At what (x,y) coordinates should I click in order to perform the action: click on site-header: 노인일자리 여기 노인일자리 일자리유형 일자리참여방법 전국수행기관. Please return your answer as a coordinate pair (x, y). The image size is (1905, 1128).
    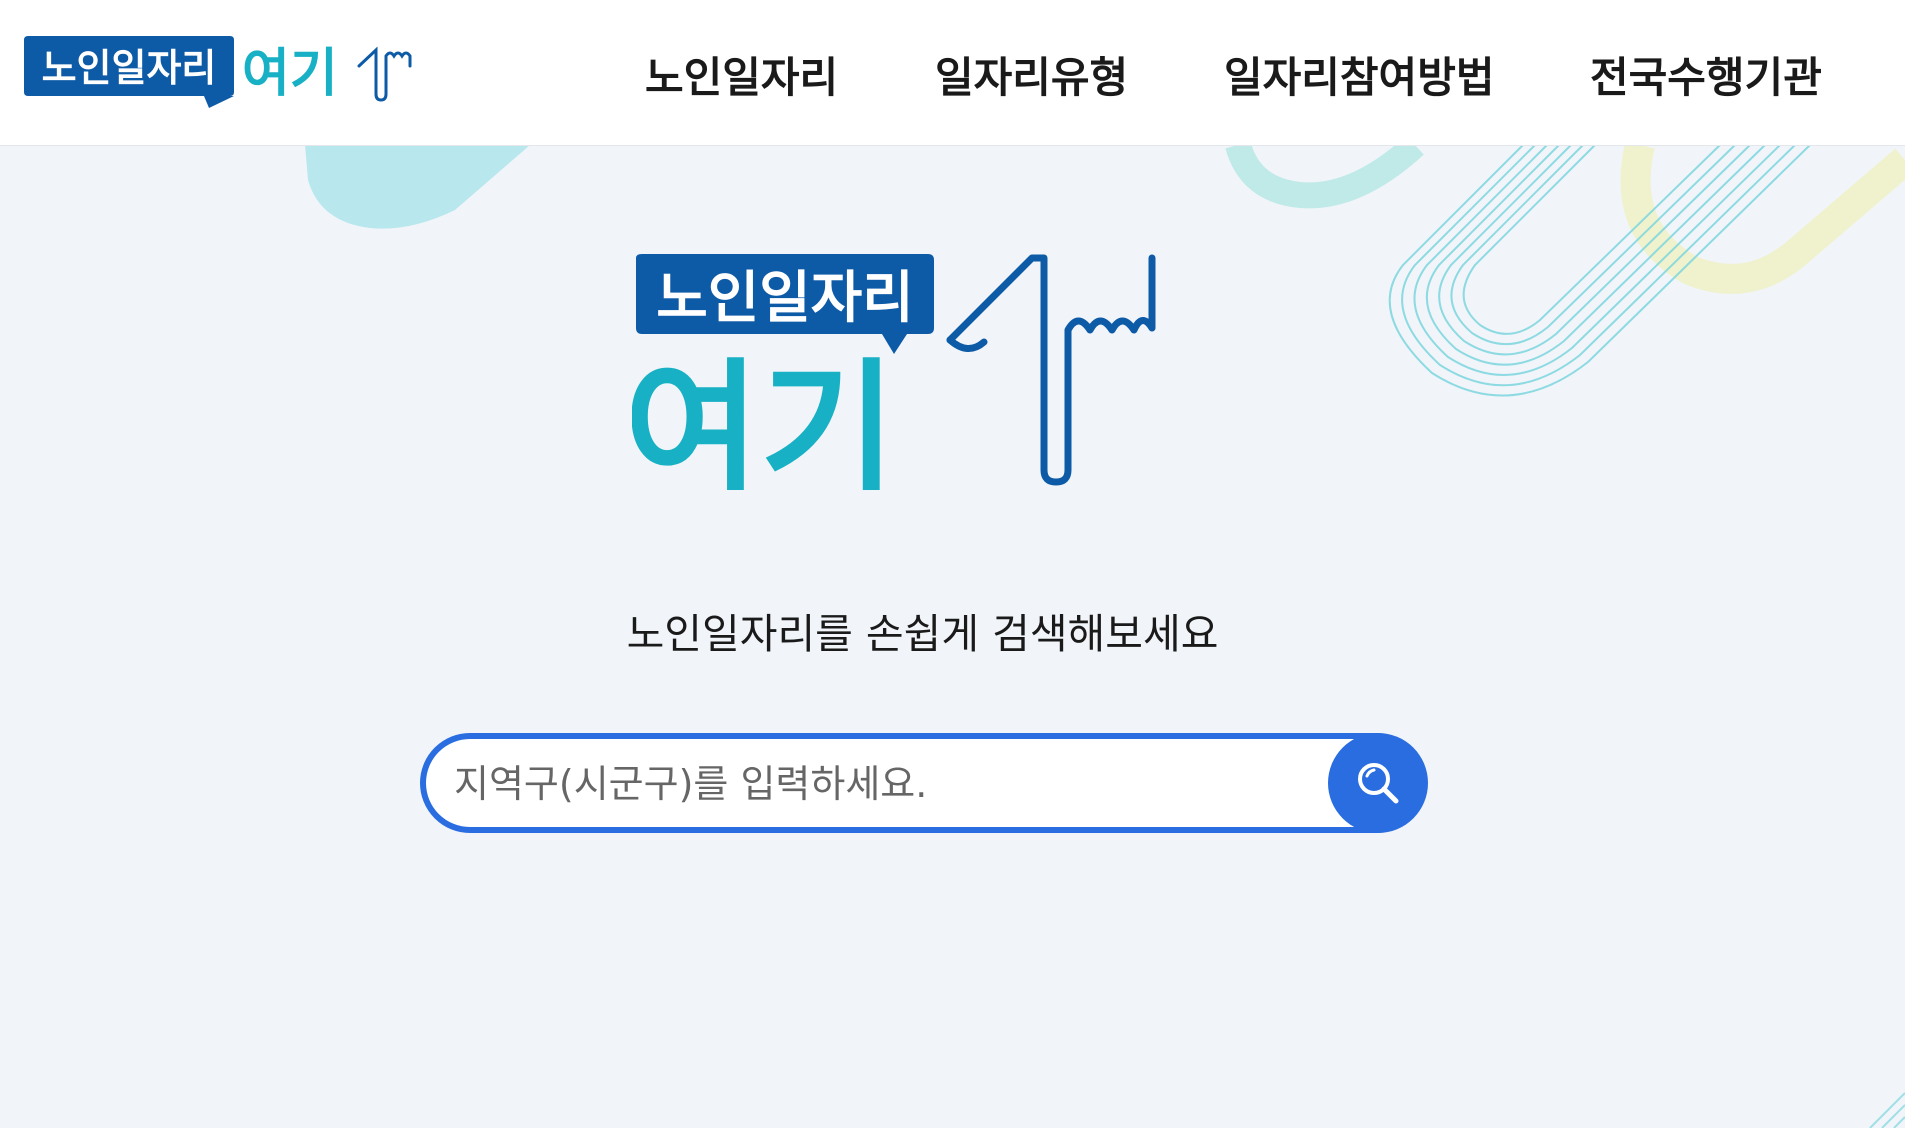
    Looking at the image, I should click on (952, 73).